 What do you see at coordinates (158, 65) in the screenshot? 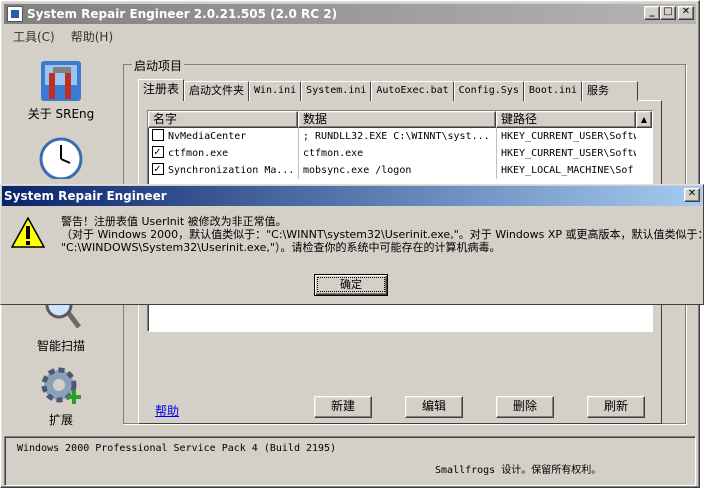
I see `group-label: 启动项目` at bounding box center [158, 65].